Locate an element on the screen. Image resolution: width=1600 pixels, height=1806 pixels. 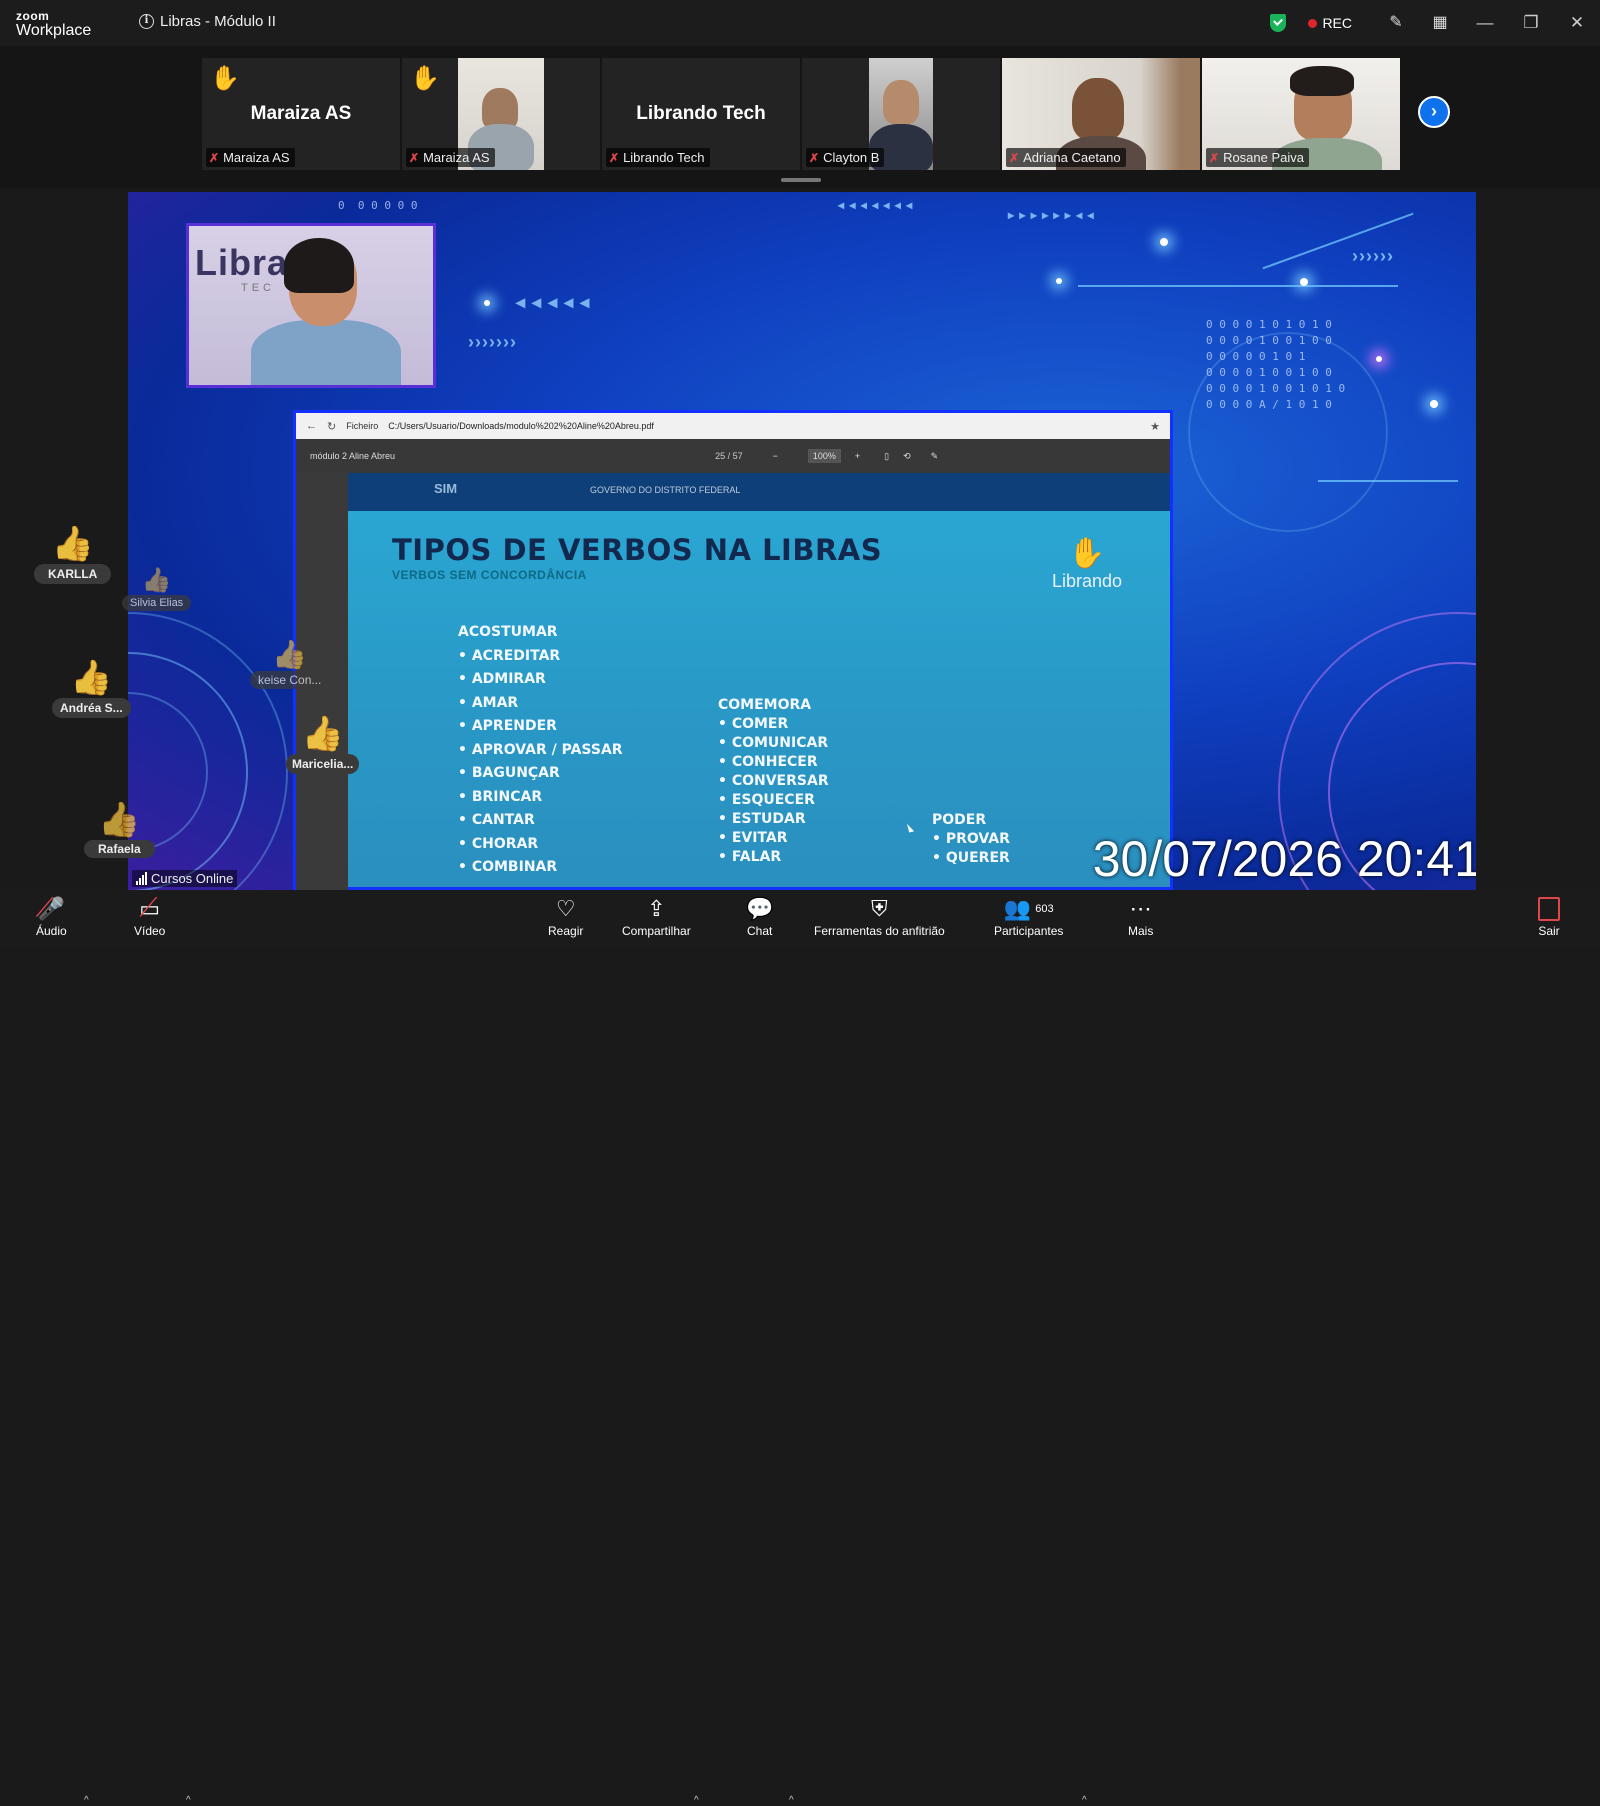
strip-resize-handle is located at coordinates (801, 180).